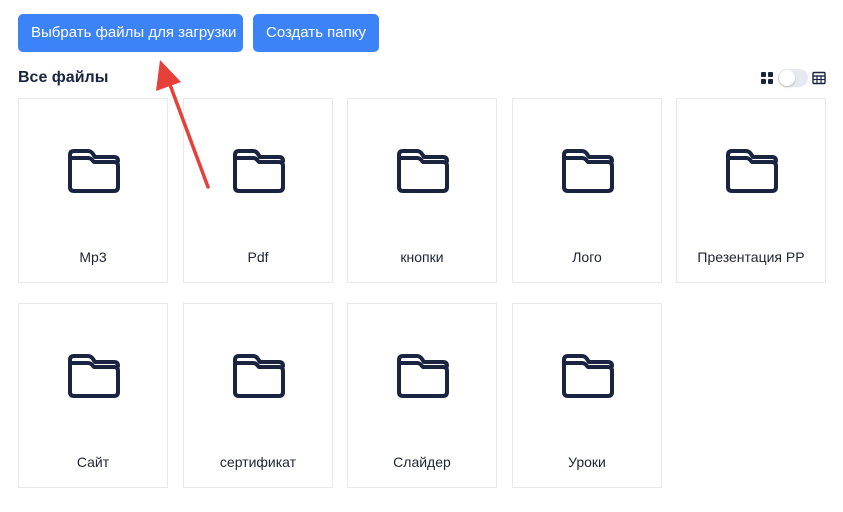 The height and width of the screenshot is (512, 843). Describe the element at coordinates (787, 78) in the screenshot. I see `toggle-knob` at that location.